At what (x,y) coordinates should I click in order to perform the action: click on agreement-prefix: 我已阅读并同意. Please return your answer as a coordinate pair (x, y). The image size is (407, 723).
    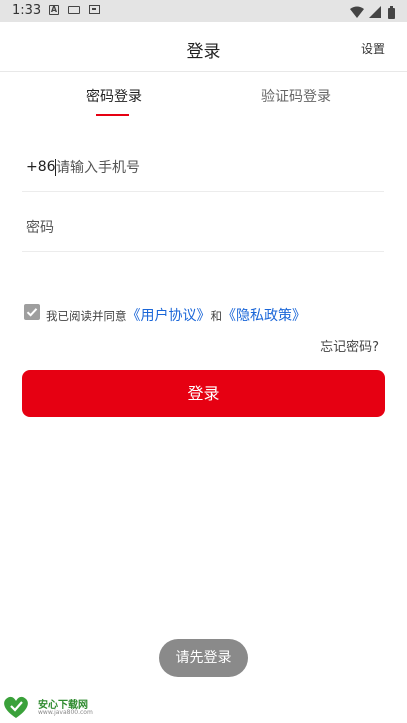
    Looking at the image, I should click on (86, 316).